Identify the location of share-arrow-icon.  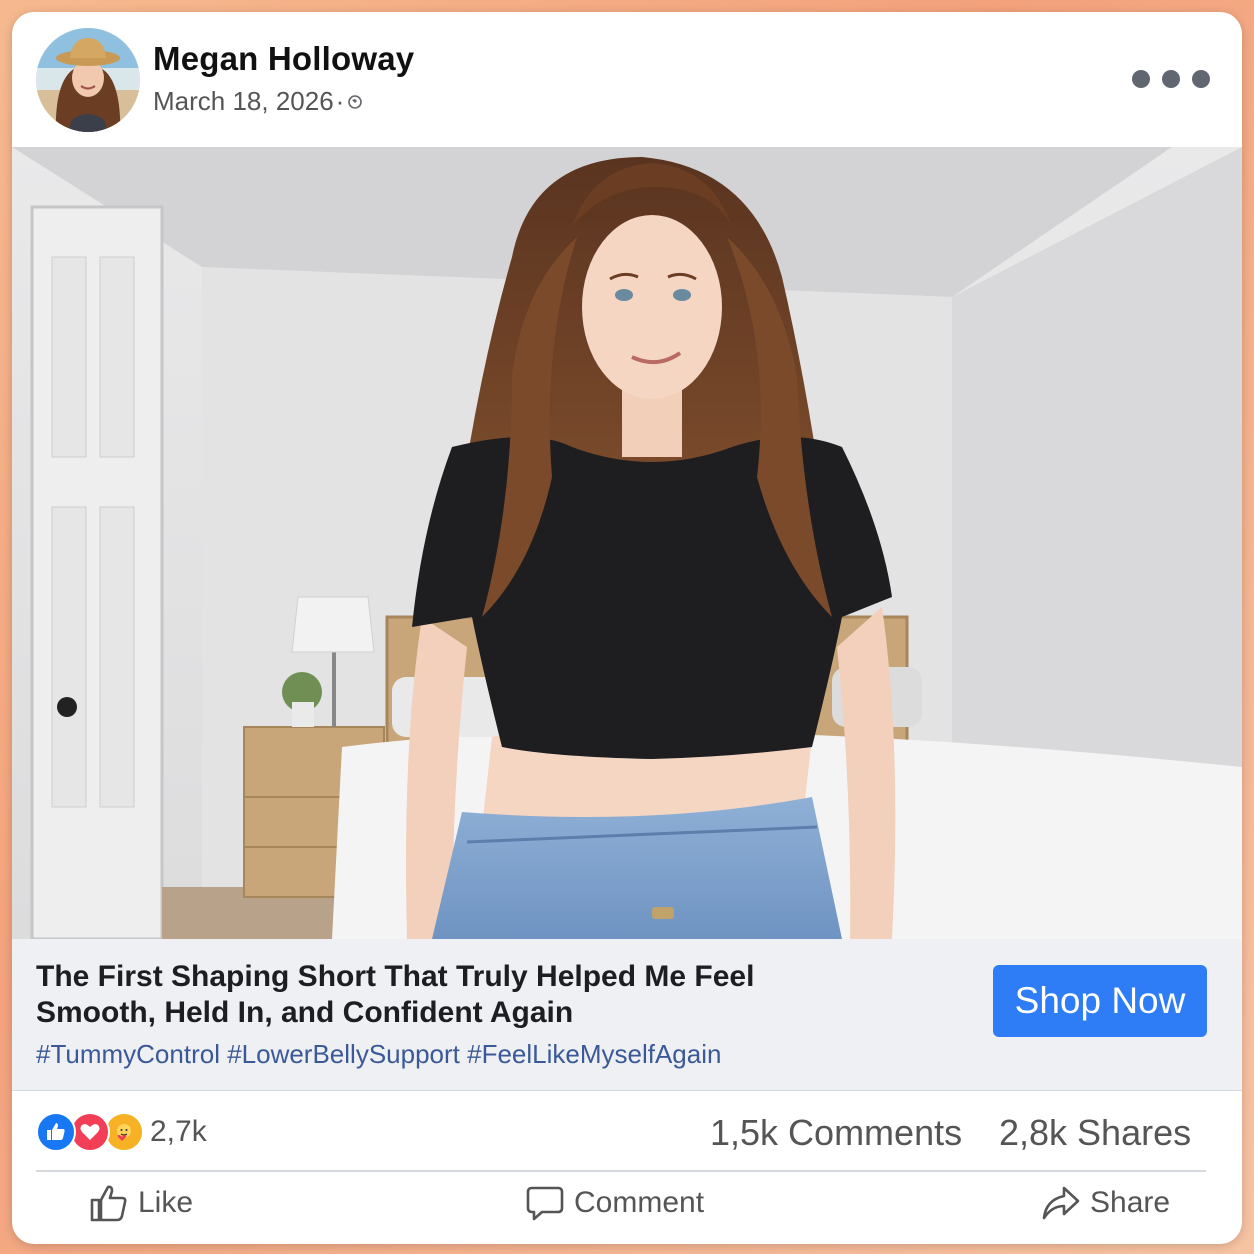
(1061, 1203).